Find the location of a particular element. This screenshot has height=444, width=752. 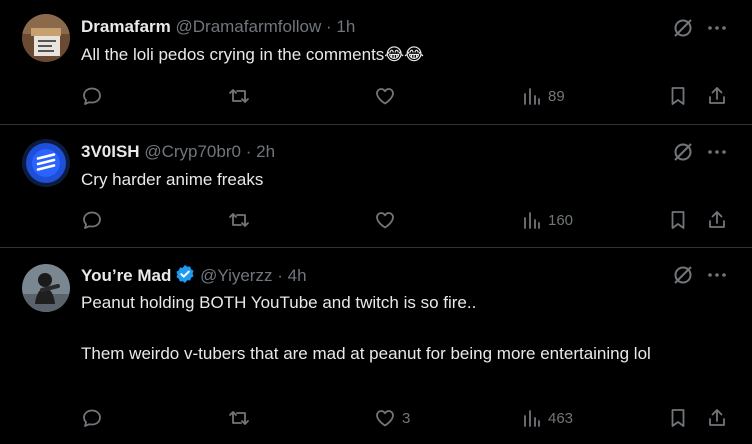

views-button: 160 is located at coordinates (547, 220).